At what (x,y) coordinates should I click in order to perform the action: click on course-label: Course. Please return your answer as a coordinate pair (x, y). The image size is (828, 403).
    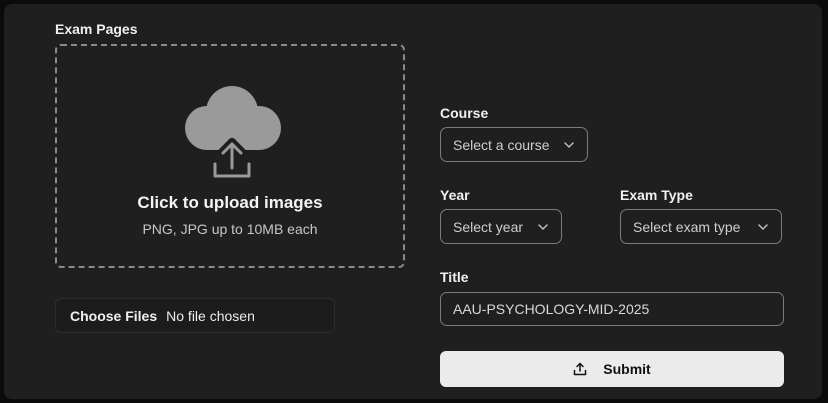
    Looking at the image, I should click on (464, 113).